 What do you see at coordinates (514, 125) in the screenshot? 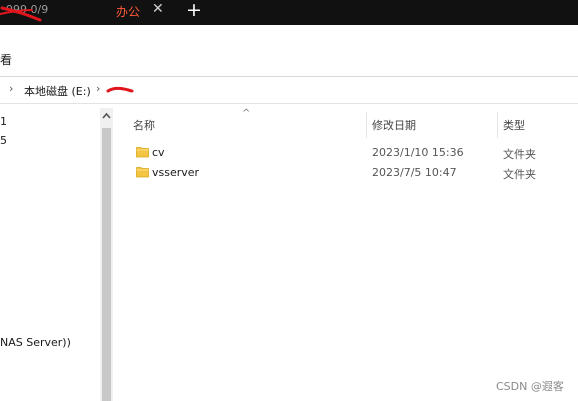
I see `column-type: 类型` at bounding box center [514, 125].